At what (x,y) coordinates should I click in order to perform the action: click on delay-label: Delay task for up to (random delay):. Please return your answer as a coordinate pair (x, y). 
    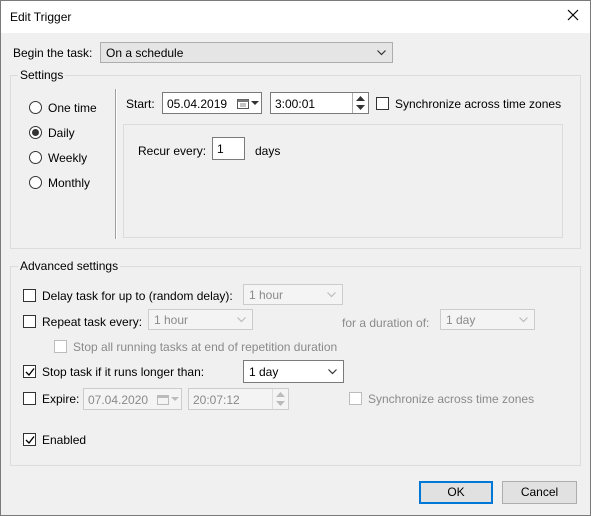
    Looking at the image, I should click on (137, 296).